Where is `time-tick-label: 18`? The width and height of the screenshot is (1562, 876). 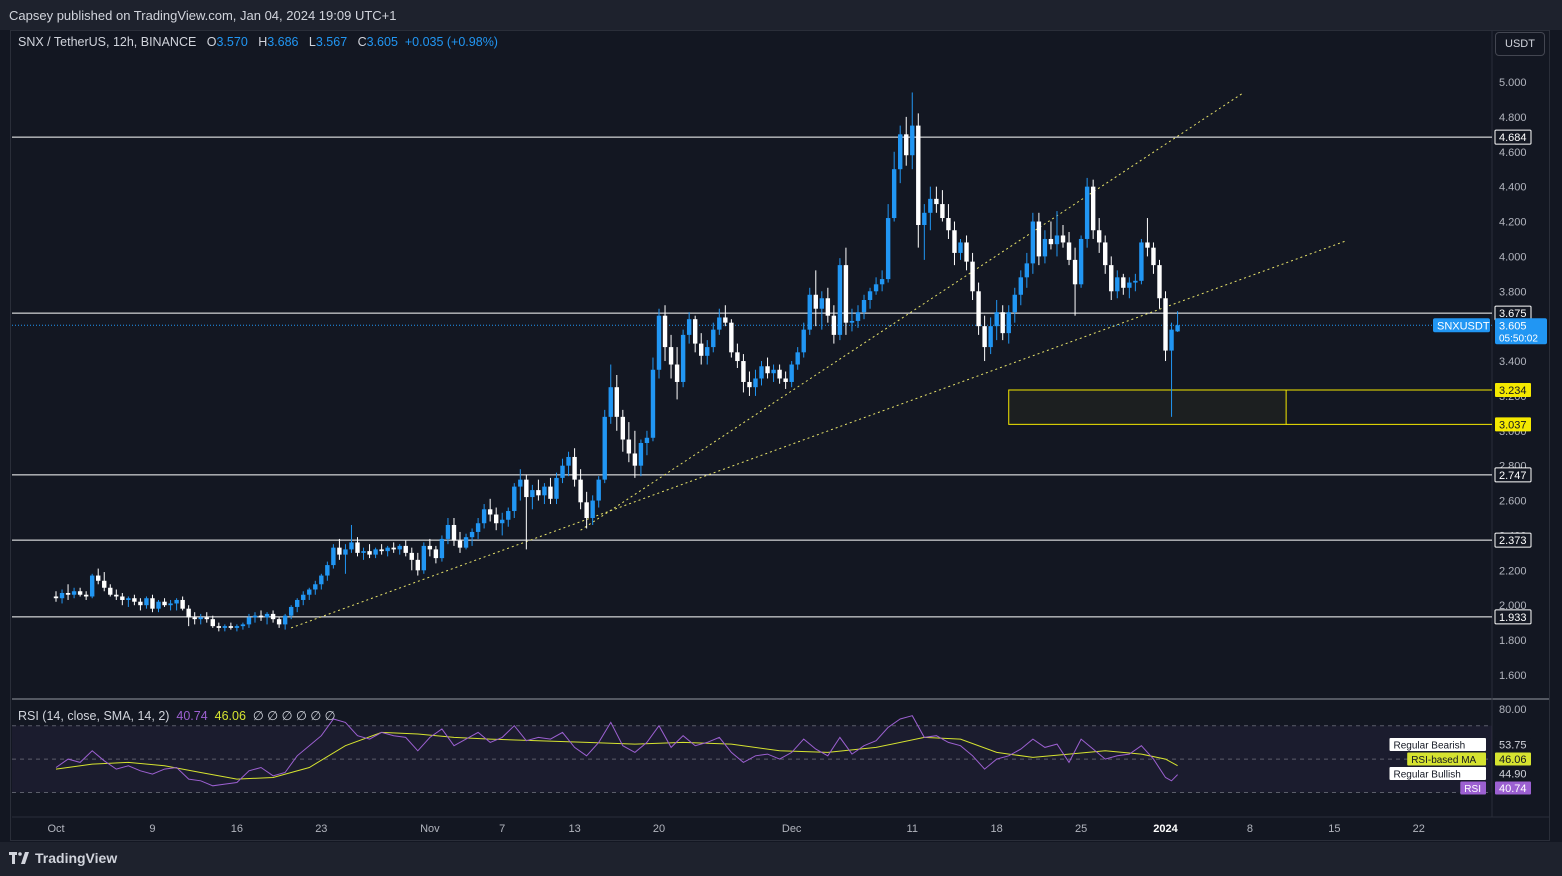 time-tick-label: 18 is located at coordinates (997, 829).